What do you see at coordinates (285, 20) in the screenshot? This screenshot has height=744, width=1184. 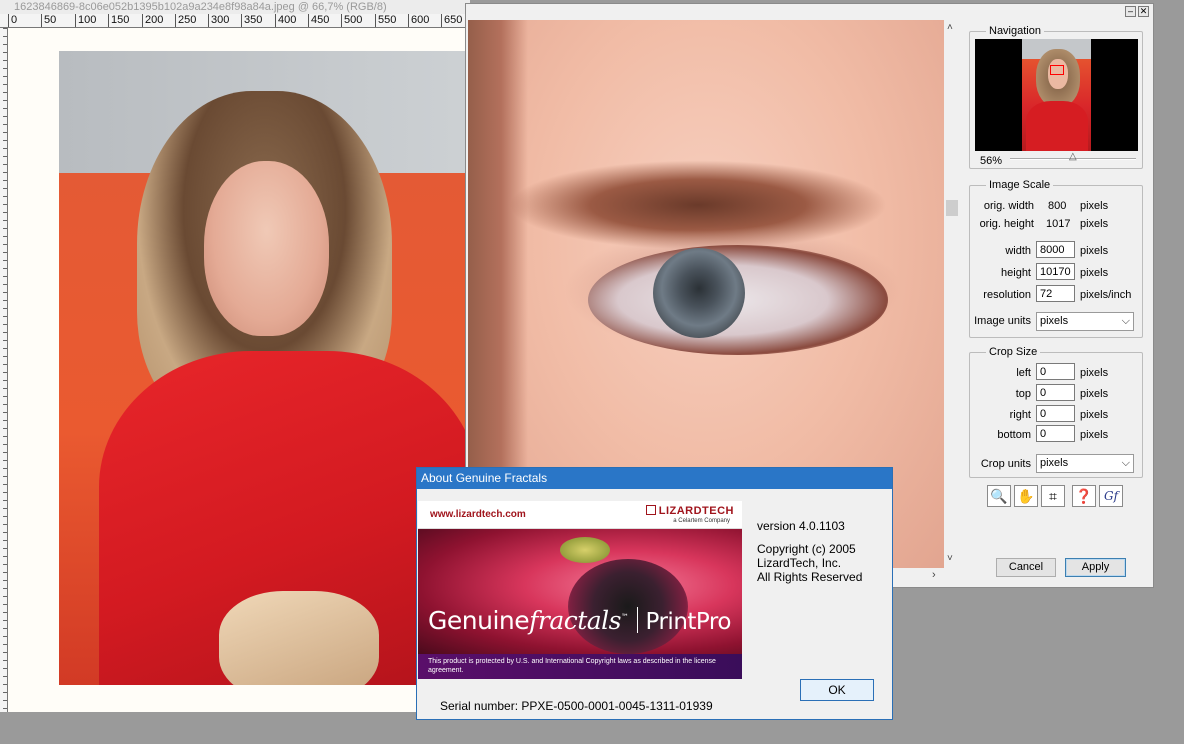 I see `ruler-label: 400` at bounding box center [285, 20].